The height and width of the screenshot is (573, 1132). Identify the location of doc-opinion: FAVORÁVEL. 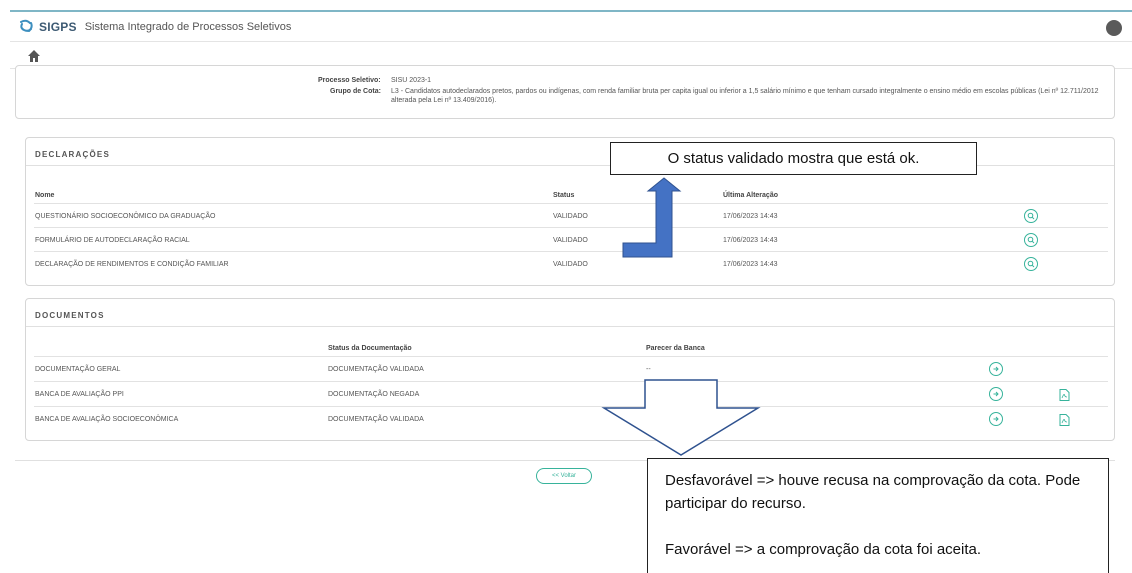
(667, 419).